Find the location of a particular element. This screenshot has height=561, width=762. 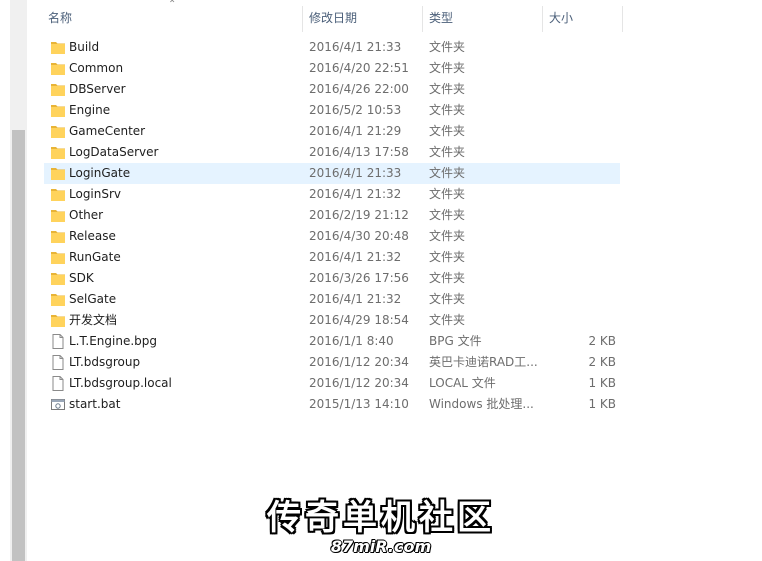

file-row: LogDataServer 2016/4/13 17:58 文件夹 is located at coordinates (332, 152).